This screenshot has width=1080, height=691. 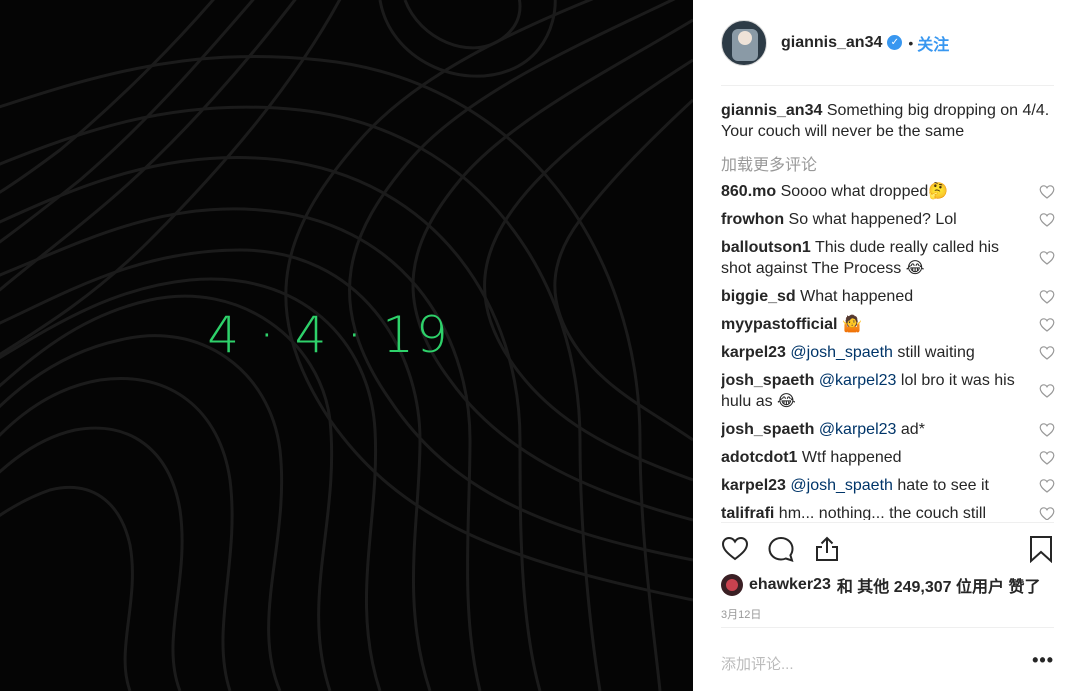 I want to click on comment-item: biggie_sd What happened, so click(x=888, y=296).